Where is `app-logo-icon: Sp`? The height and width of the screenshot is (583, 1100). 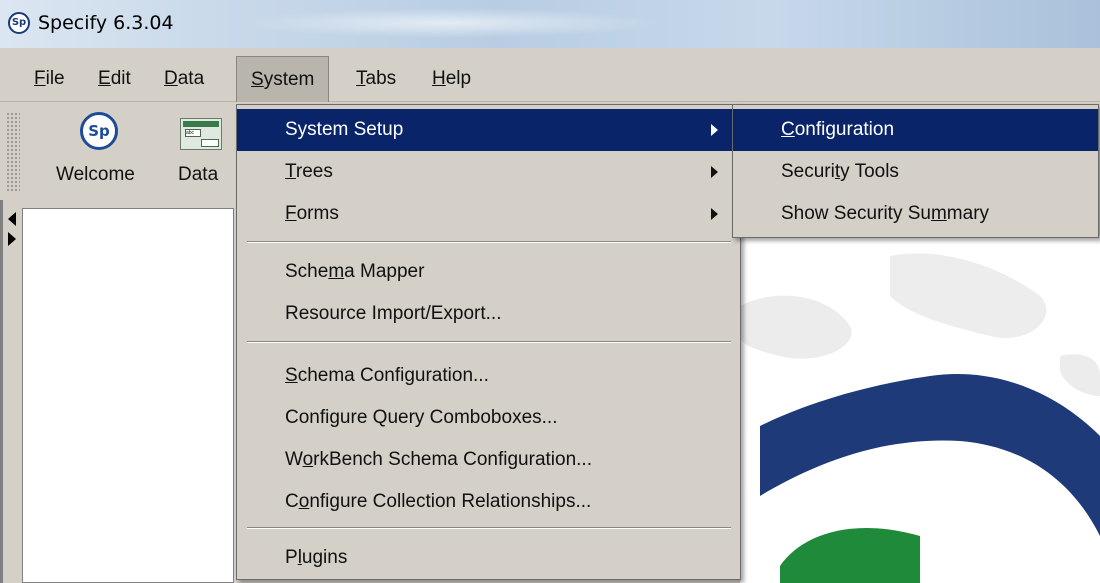 app-logo-icon: Sp is located at coordinates (19, 23).